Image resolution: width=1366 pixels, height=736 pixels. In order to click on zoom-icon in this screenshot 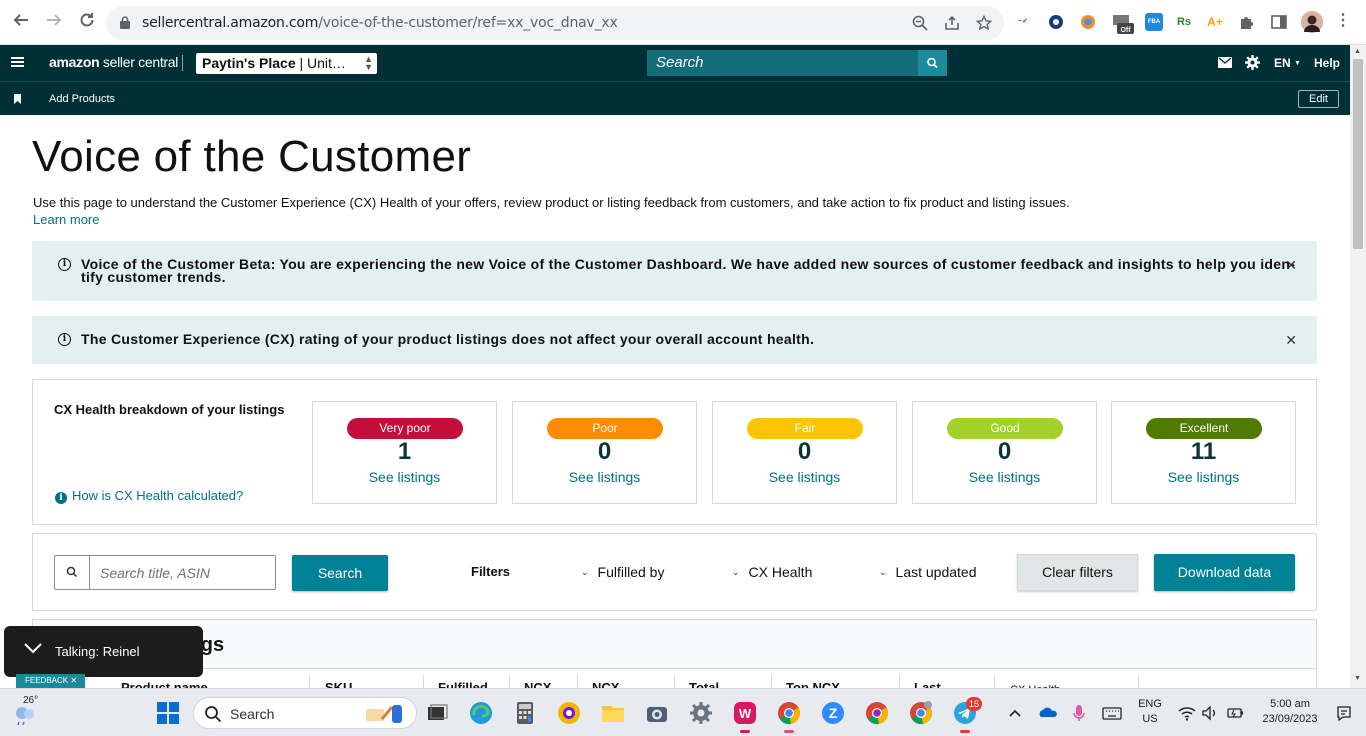, I will do `click(920, 23)`.